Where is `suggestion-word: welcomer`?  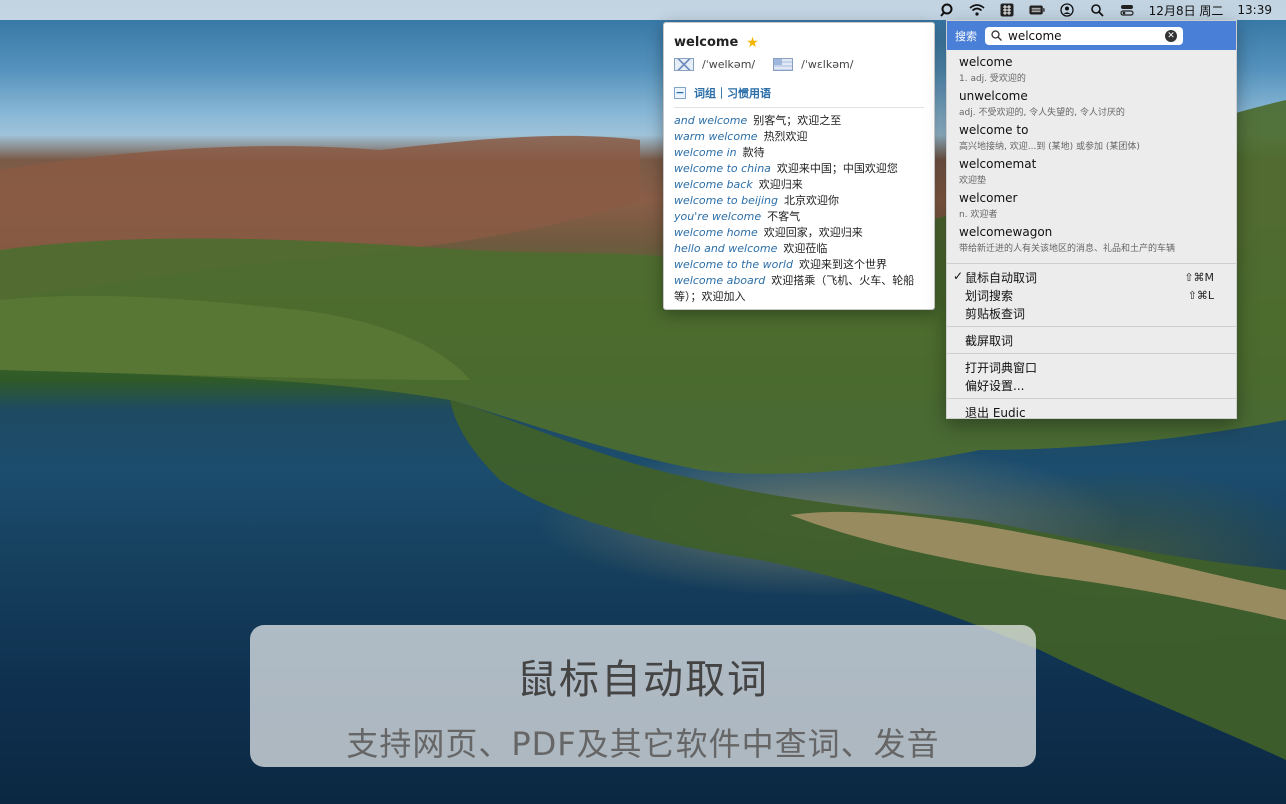 suggestion-word: welcomer is located at coordinates (988, 198).